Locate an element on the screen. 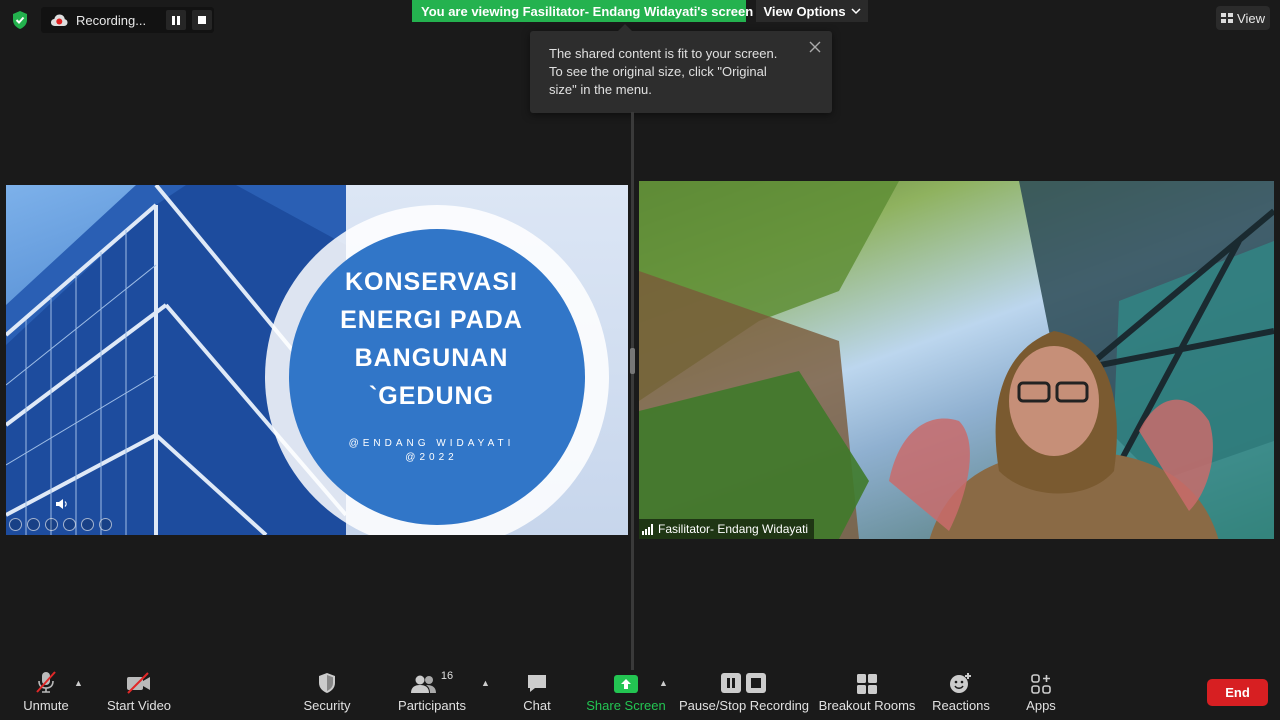  end-label: End is located at coordinates (1237, 692).